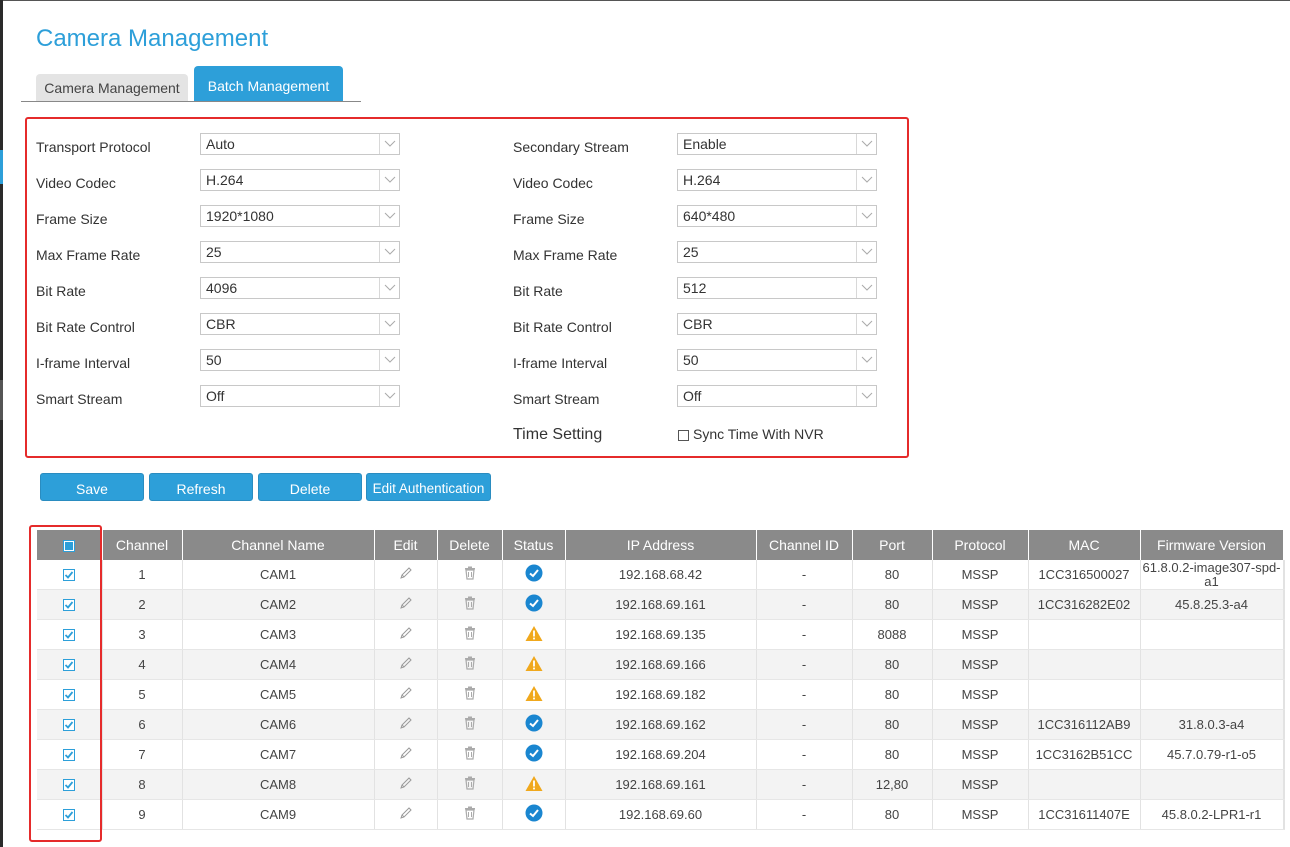 This screenshot has width=1290, height=847. I want to click on table-row: 8 CAM8 192.168.69.161-12,80 MSSP, so click(661, 784).